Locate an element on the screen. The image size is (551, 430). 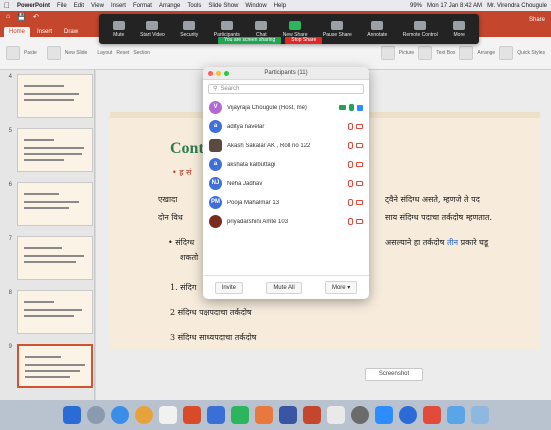
thumbnail-row: 5 is located at coordinates (48, 150).